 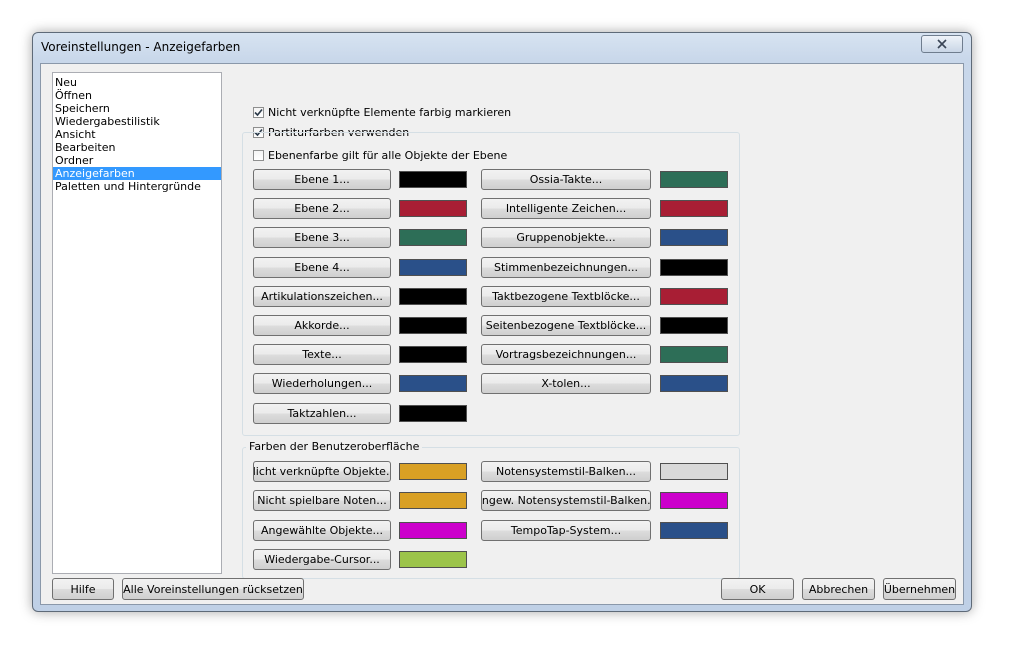 I want to click on color-swatch-nicht-spielbare-noten, so click(x=433, y=501).